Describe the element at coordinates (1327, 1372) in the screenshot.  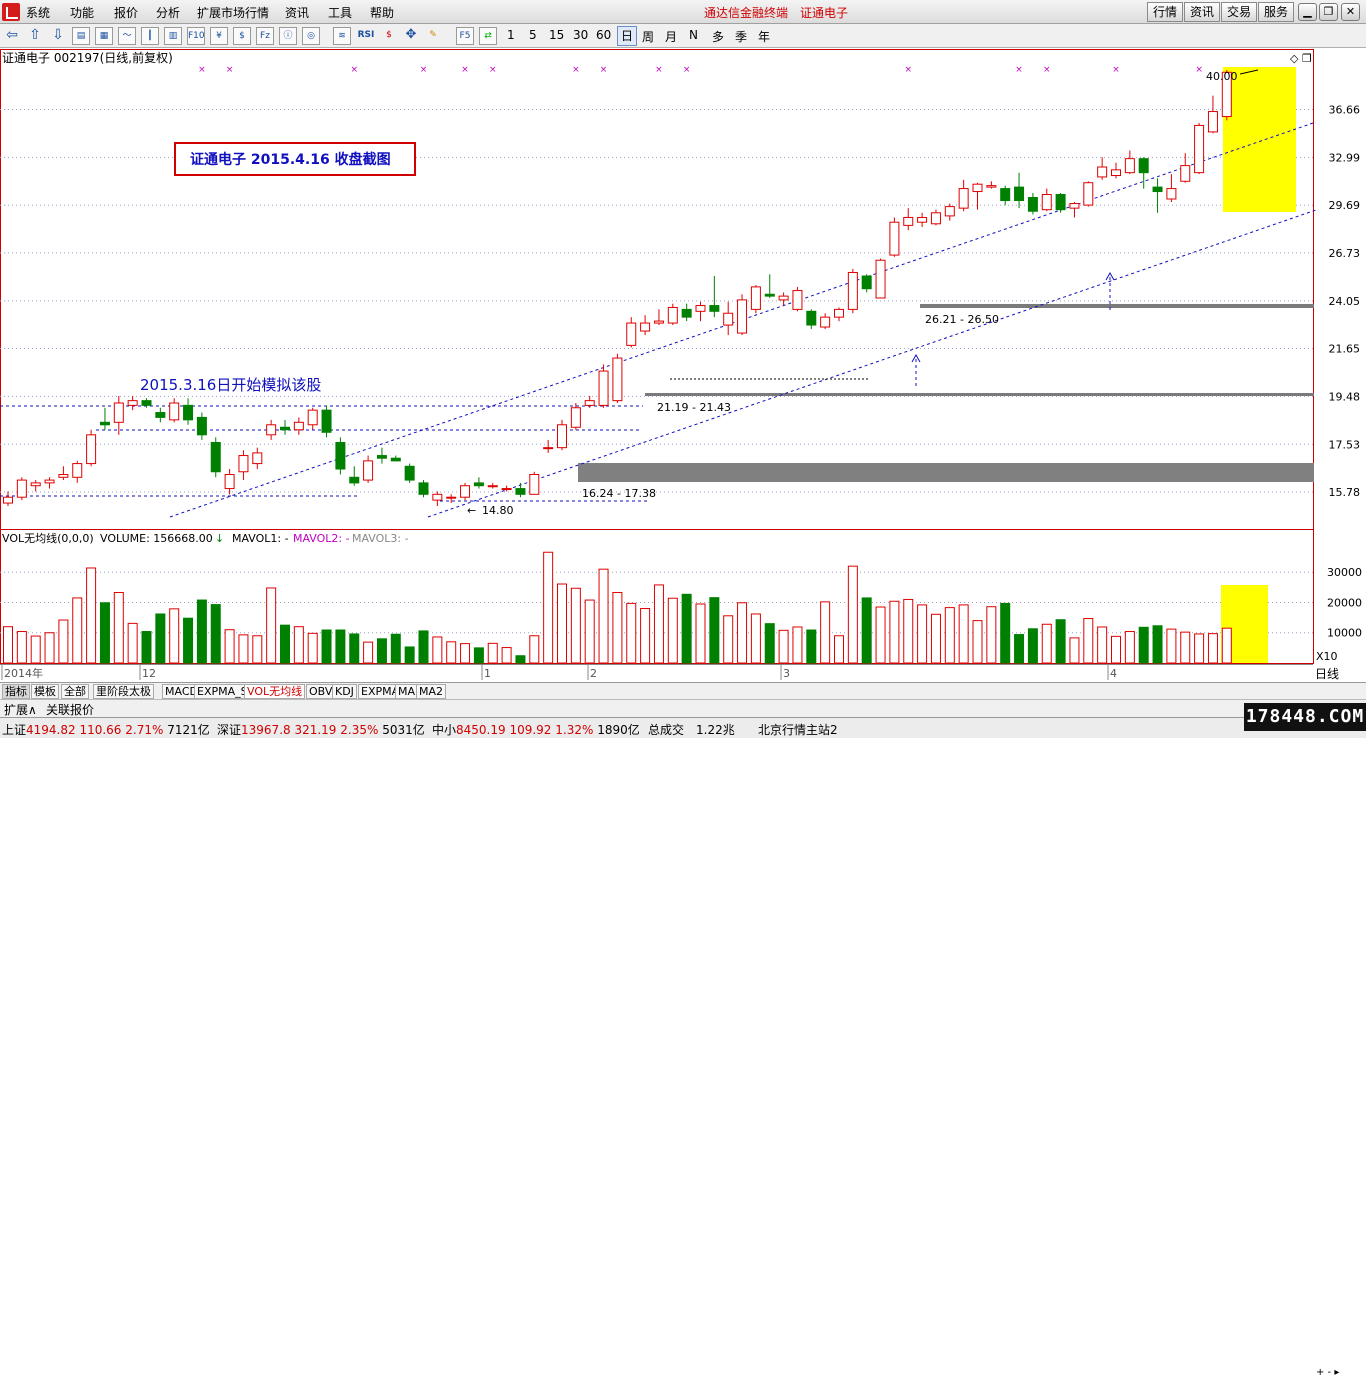
I see `scroll-controls: + - ▸` at that location.